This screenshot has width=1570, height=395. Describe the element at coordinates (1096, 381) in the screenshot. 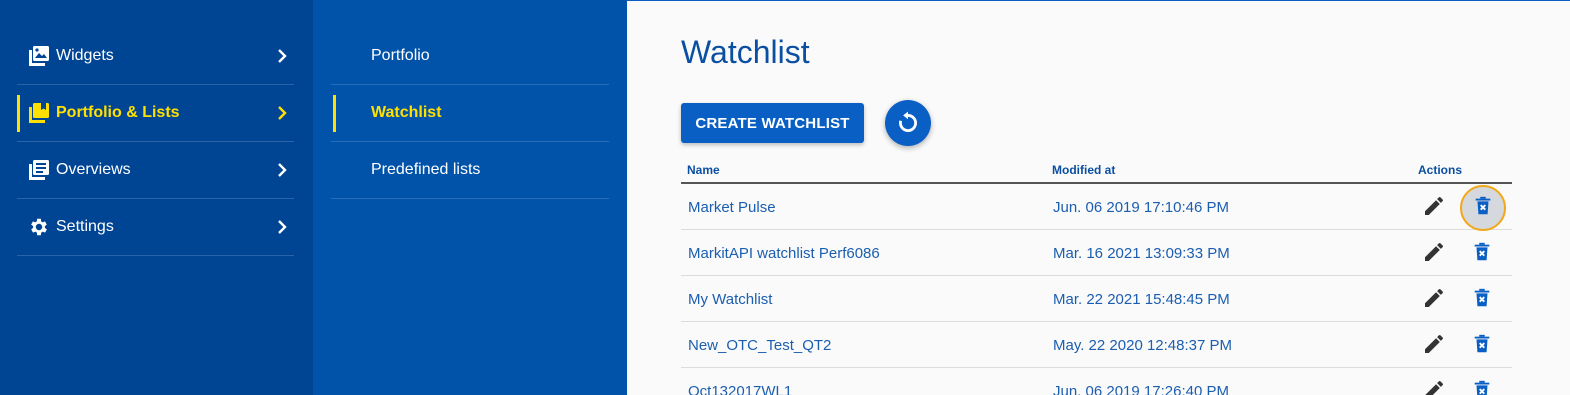

I see `table-row: Oct132017WL1 Jun. 06 2019 17:26:40 PM` at that location.